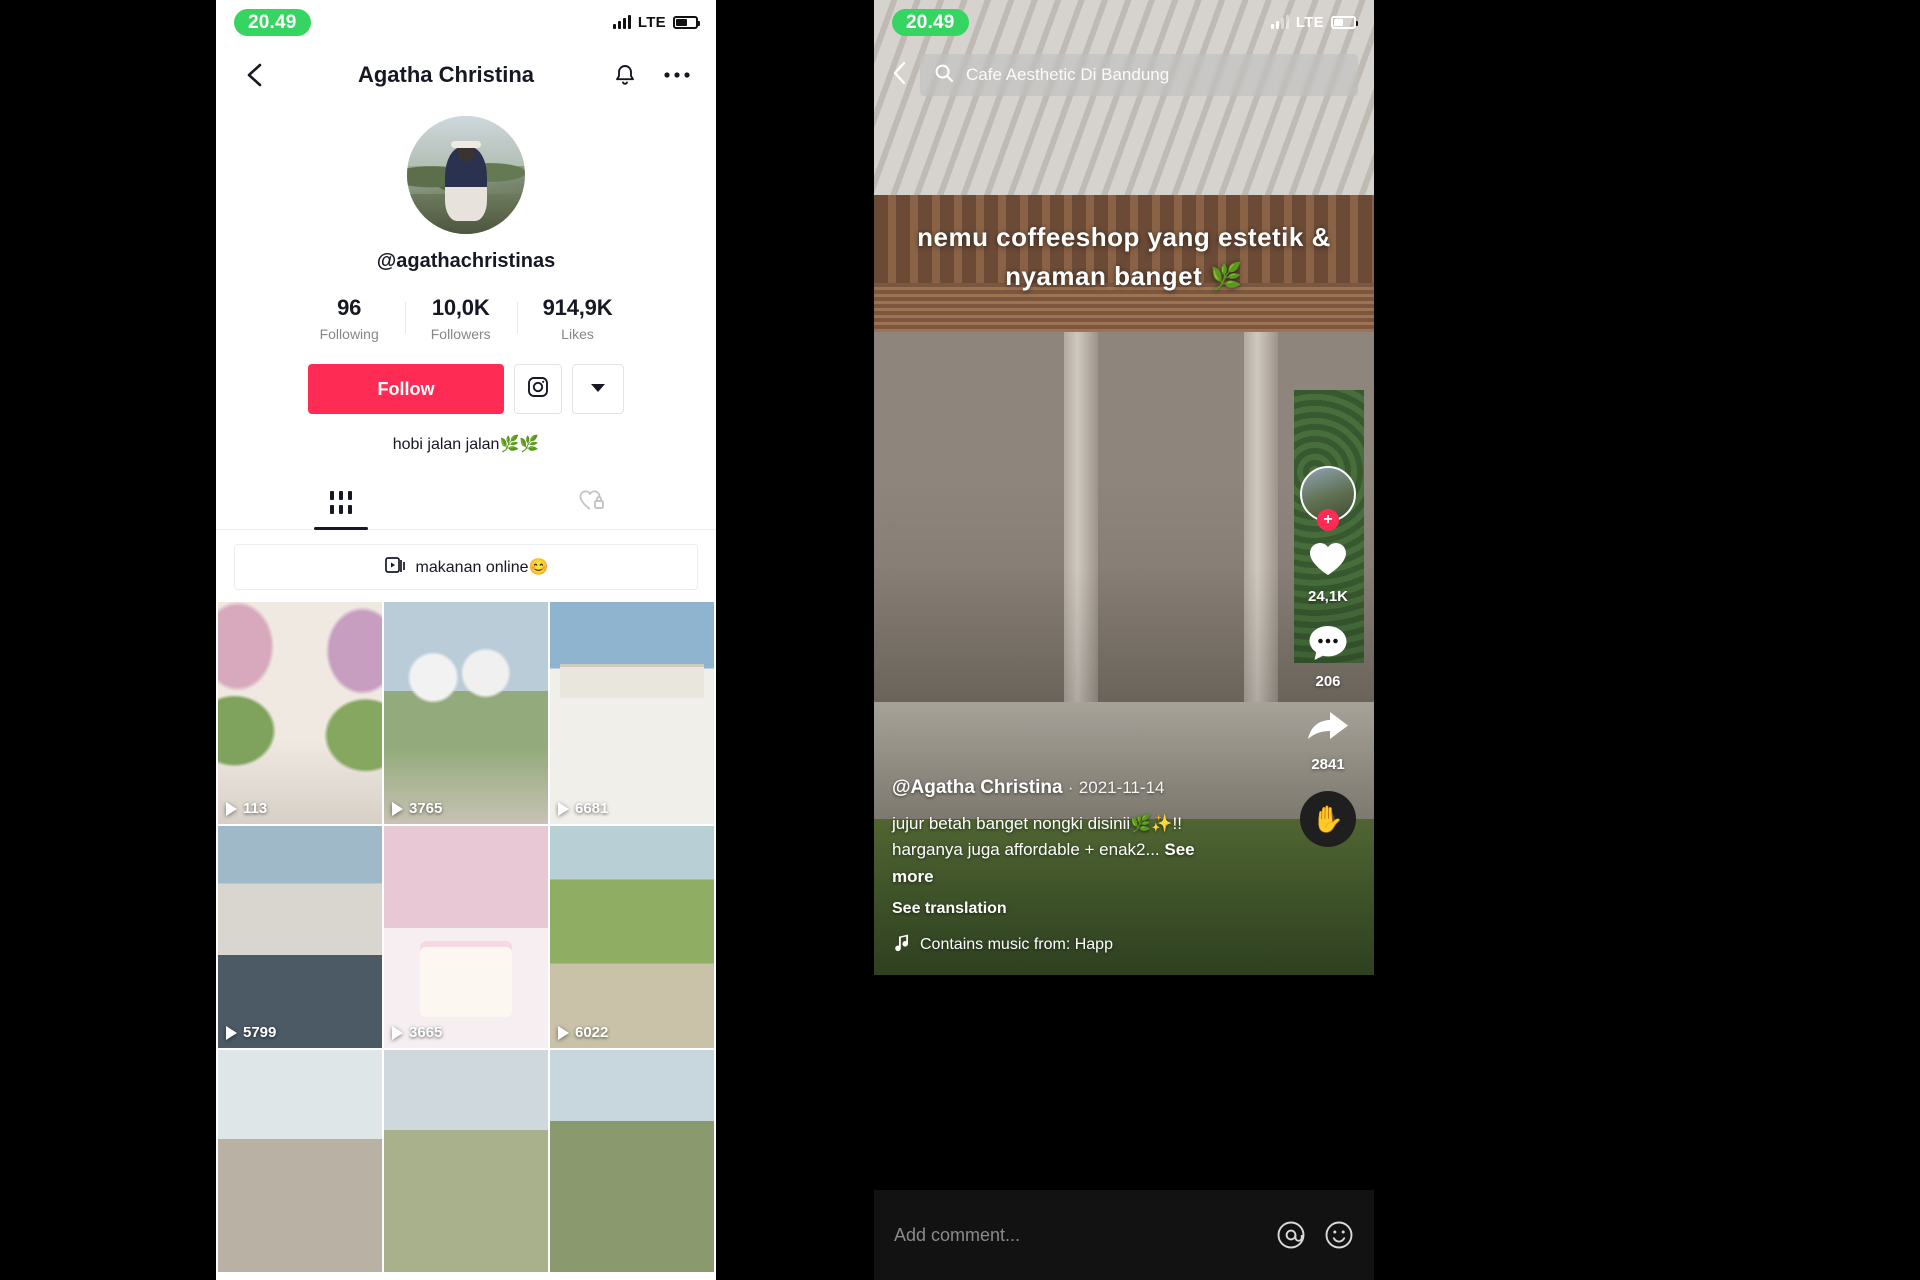  I want to click on music-row: Contains music from: Happ, so click(1057, 944).